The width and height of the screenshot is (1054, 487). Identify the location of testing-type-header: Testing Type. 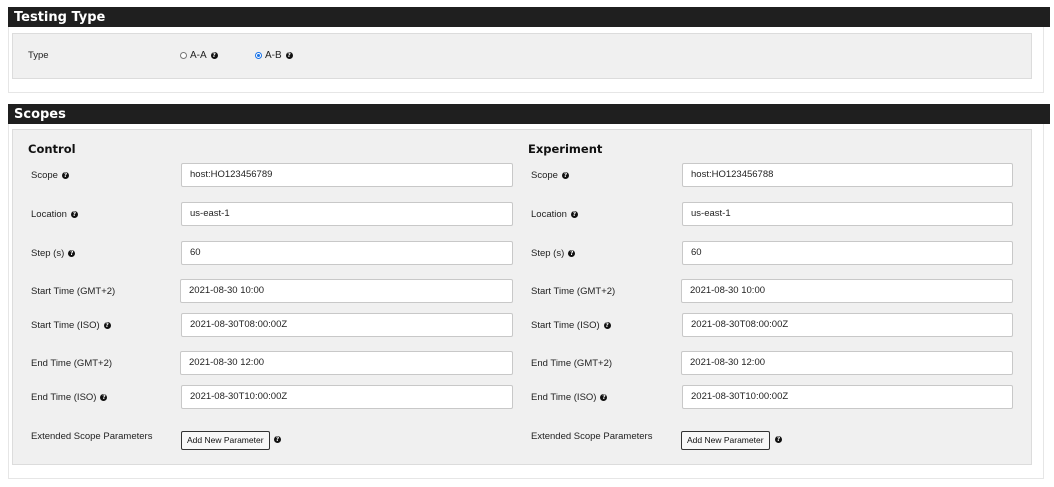
(529, 17).